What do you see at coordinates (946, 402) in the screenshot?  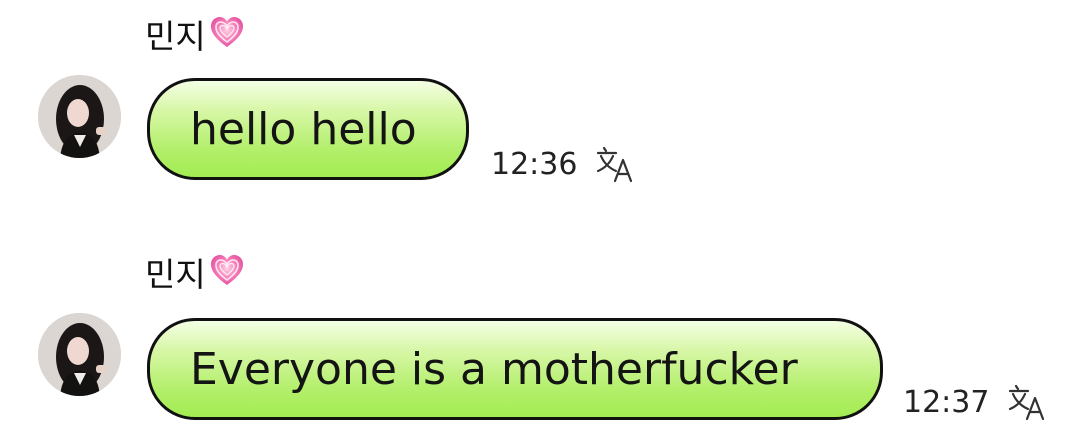 I see `message-time: 12:37` at bounding box center [946, 402].